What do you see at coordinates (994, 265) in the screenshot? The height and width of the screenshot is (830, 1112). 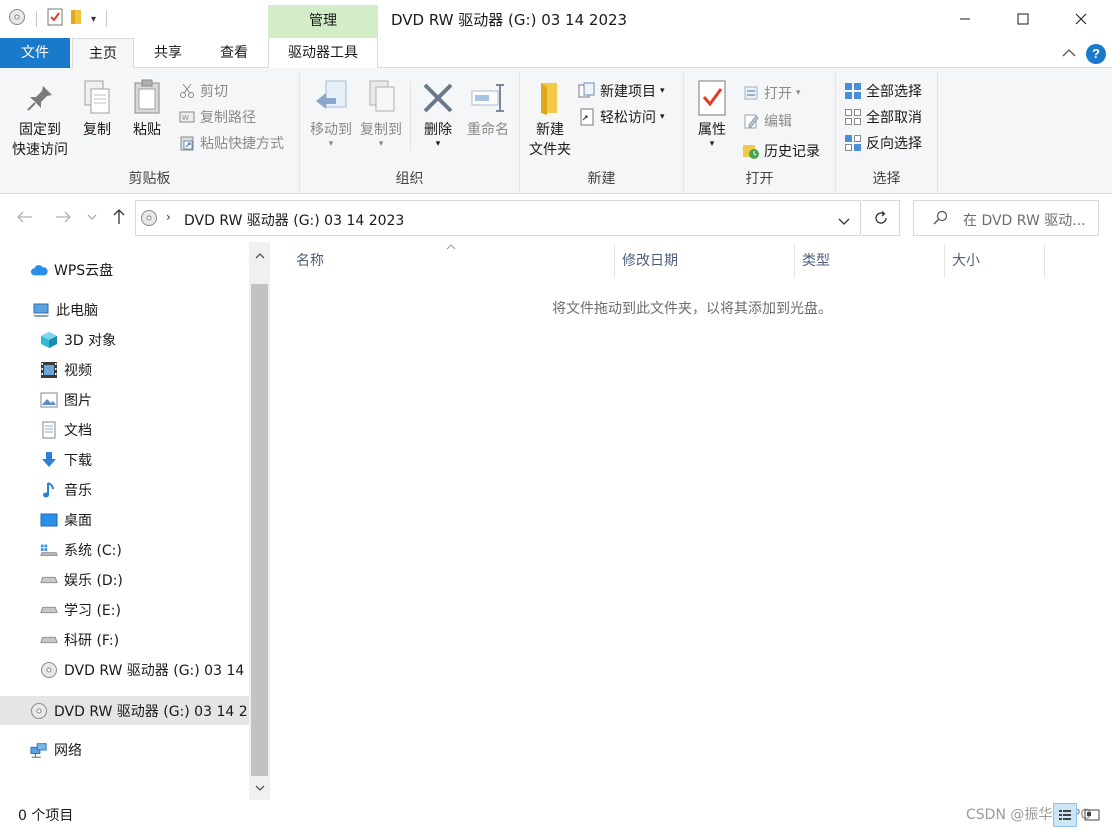 I see `column-header-size: 大小` at bounding box center [994, 265].